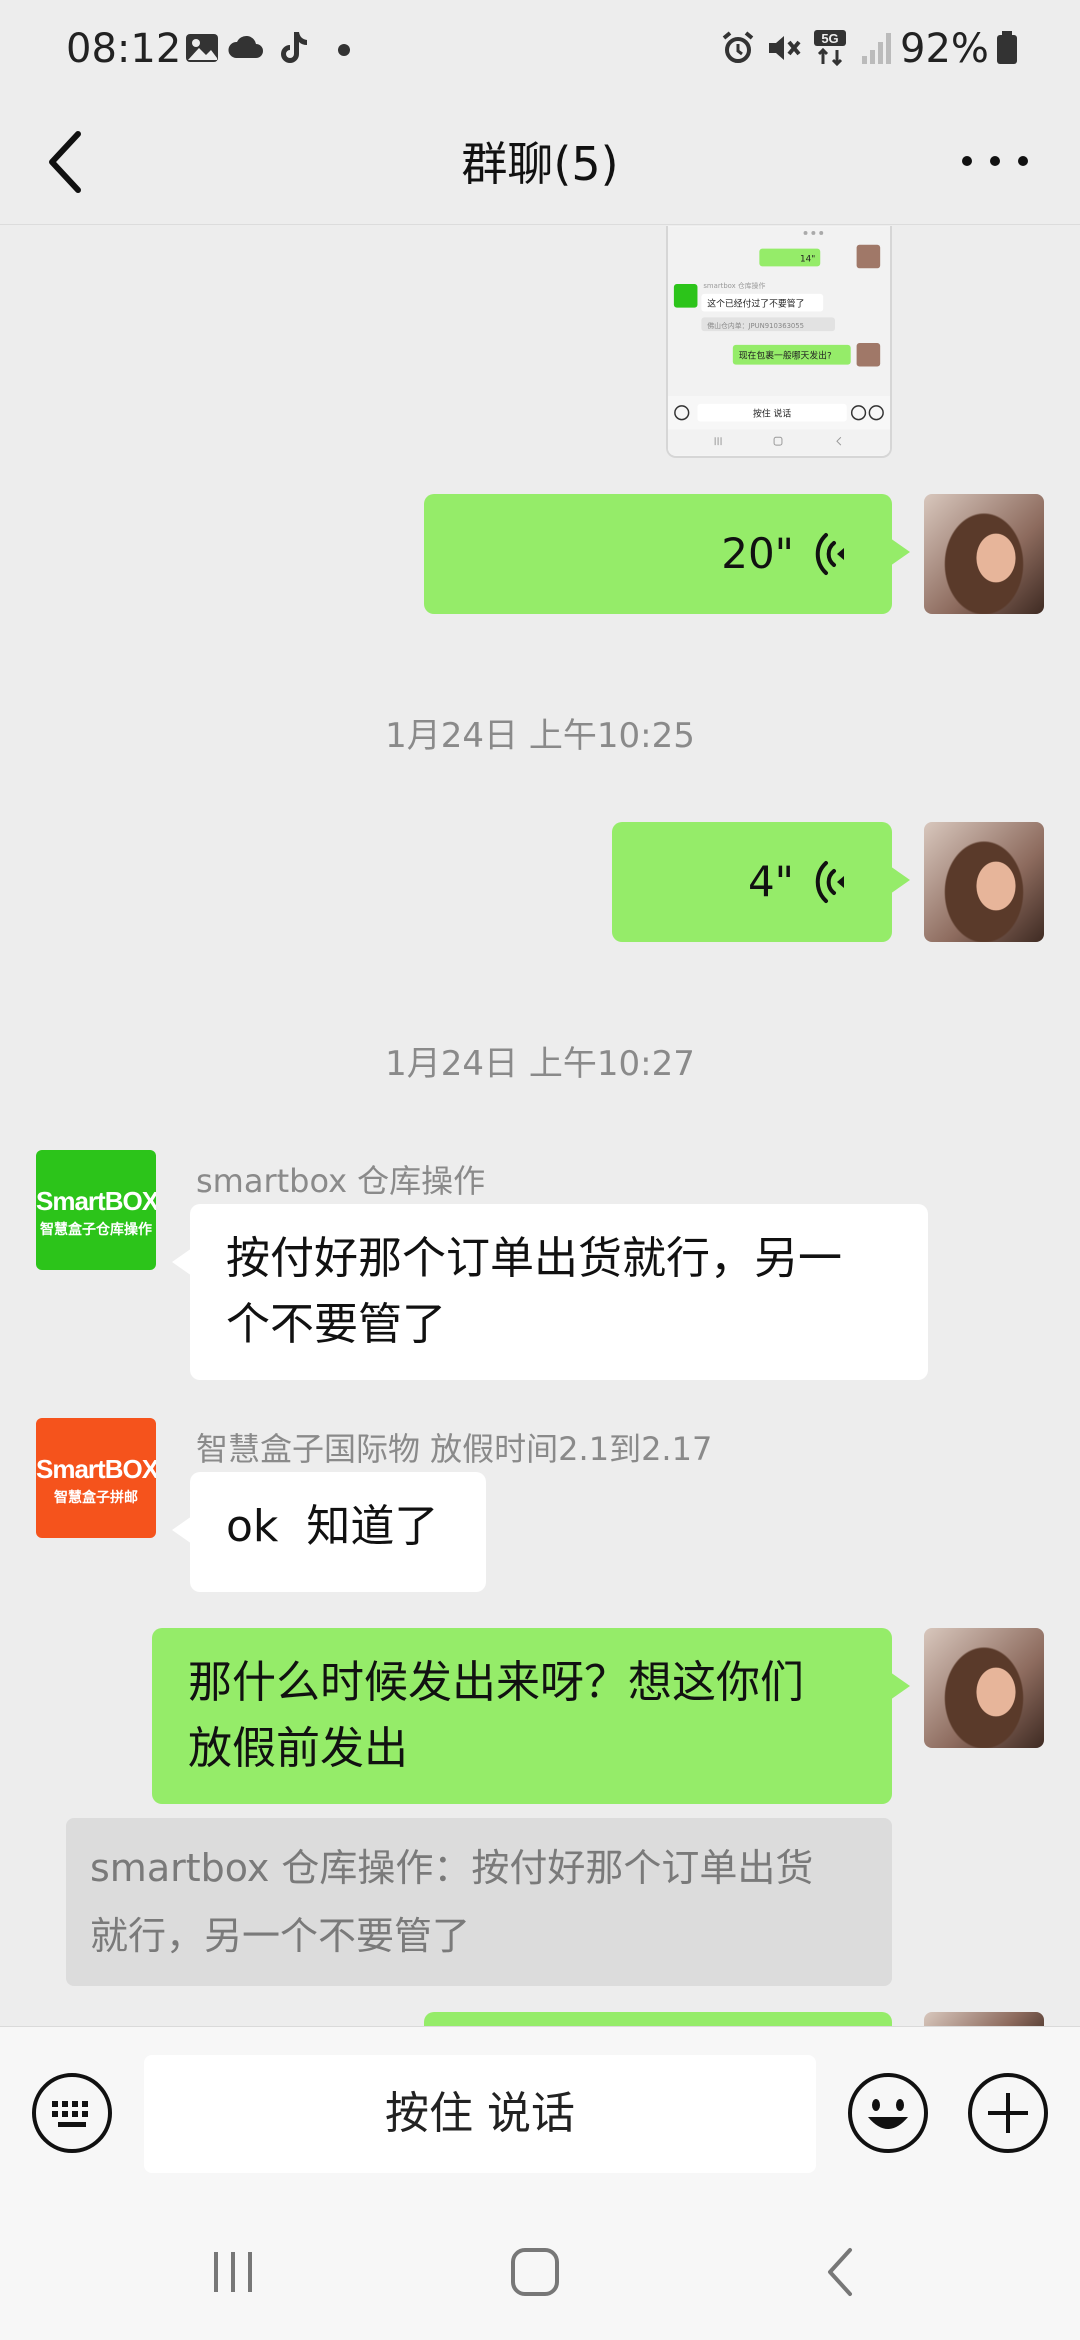  What do you see at coordinates (332, 1526) in the screenshot?
I see `message-line: ok 知道了` at bounding box center [332, 1526].